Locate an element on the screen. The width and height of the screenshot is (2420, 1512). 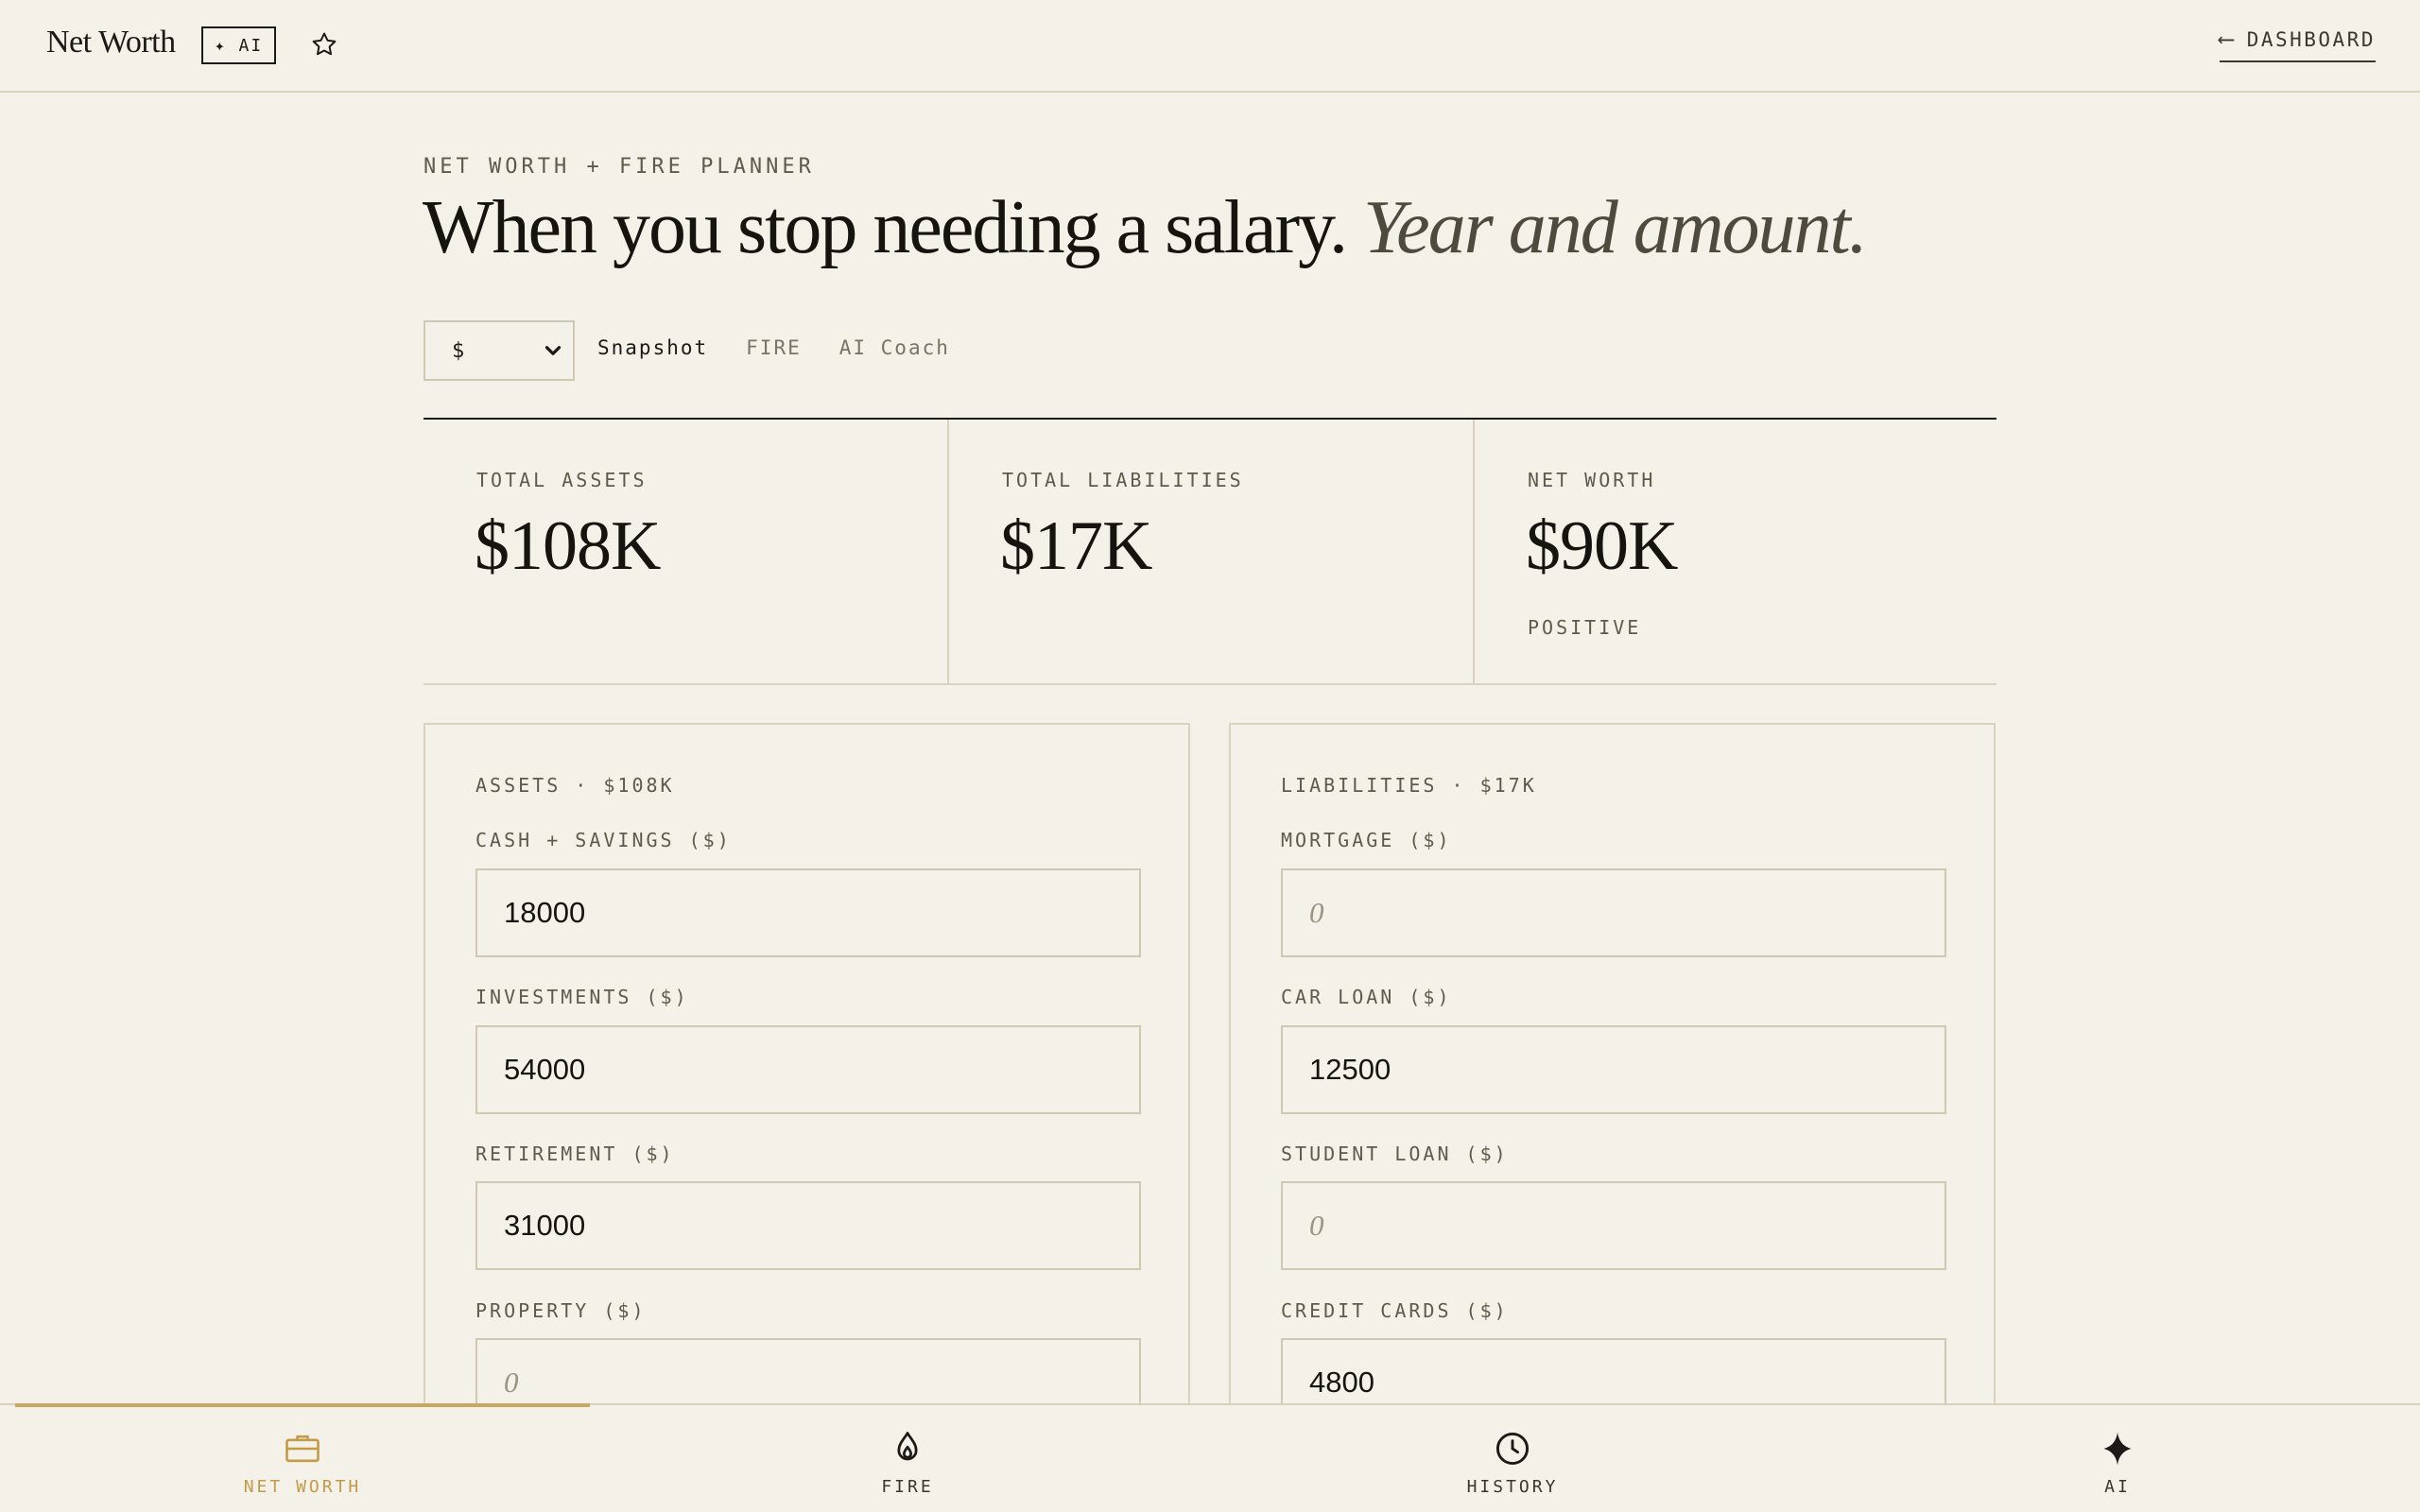
flame-icon is located at coordinates (907, 1446).